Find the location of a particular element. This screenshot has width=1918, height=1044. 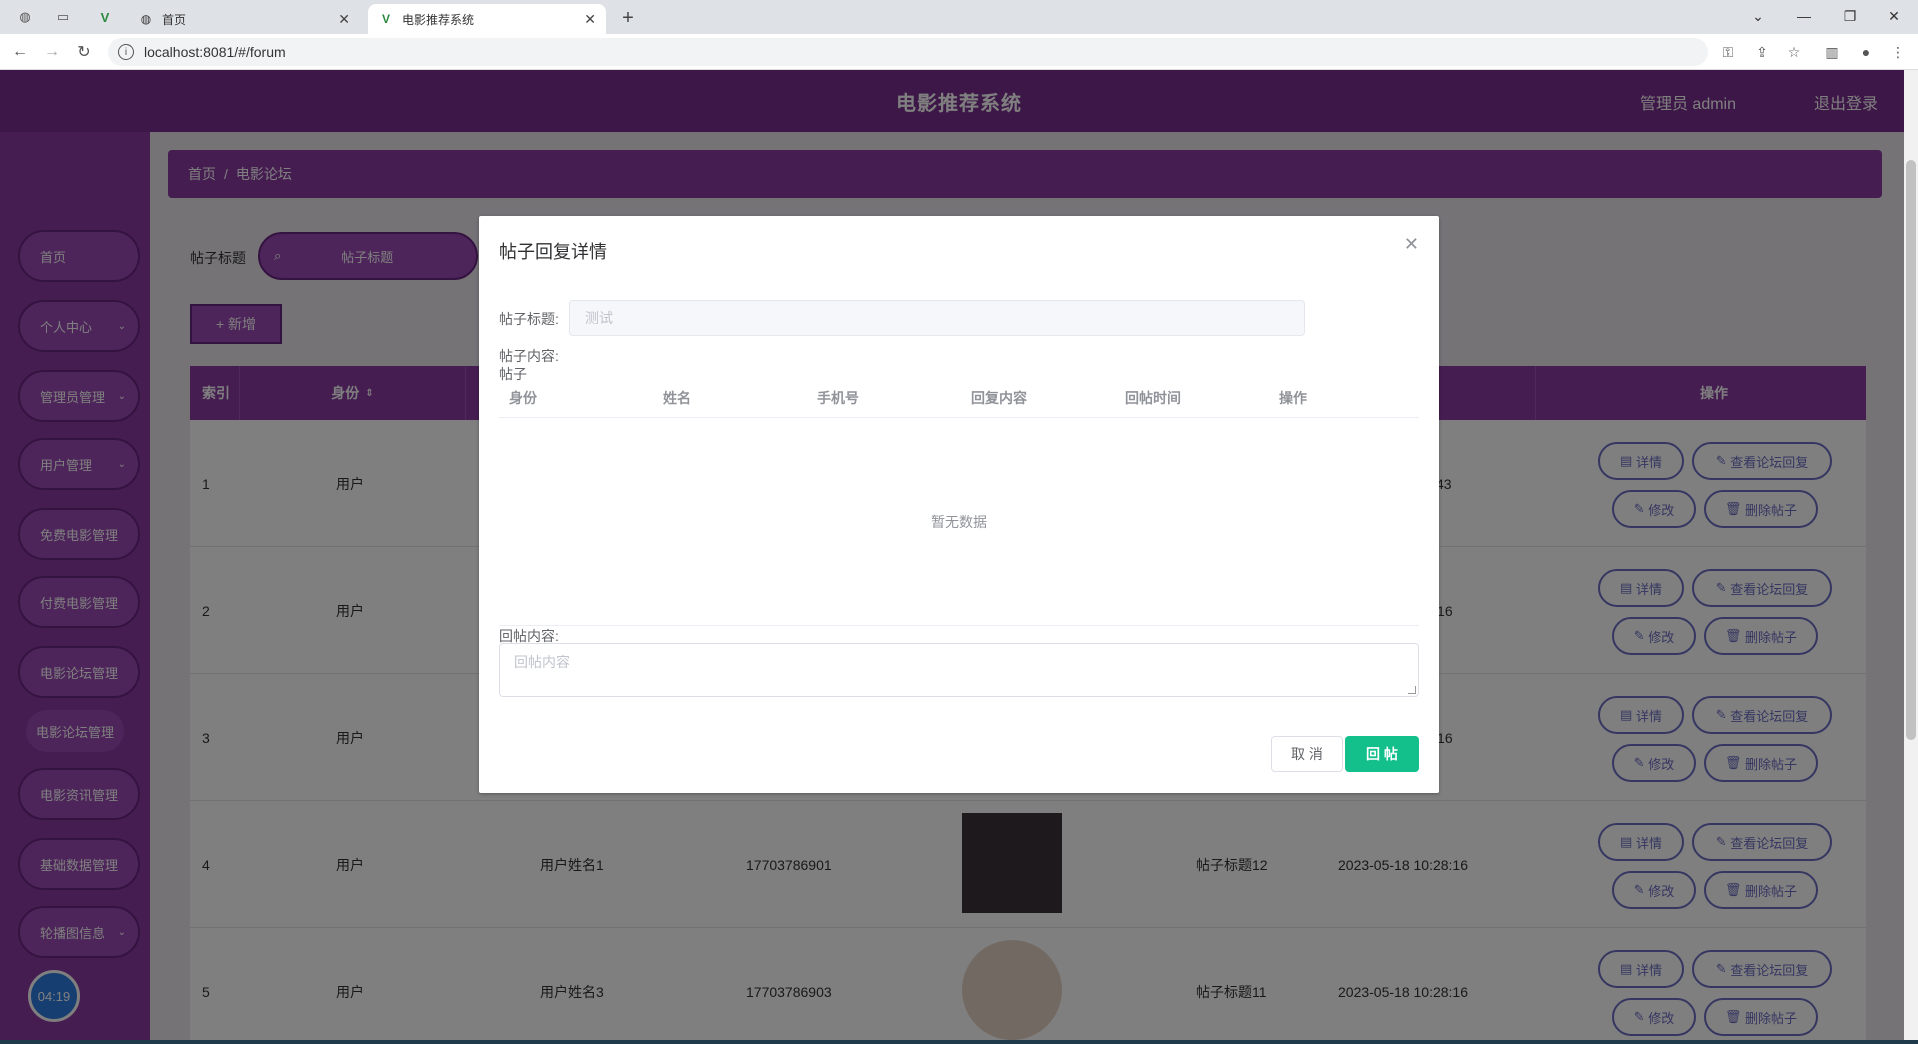

dialog-title: 帖子回复详情 is located at coordinates (553, 252).